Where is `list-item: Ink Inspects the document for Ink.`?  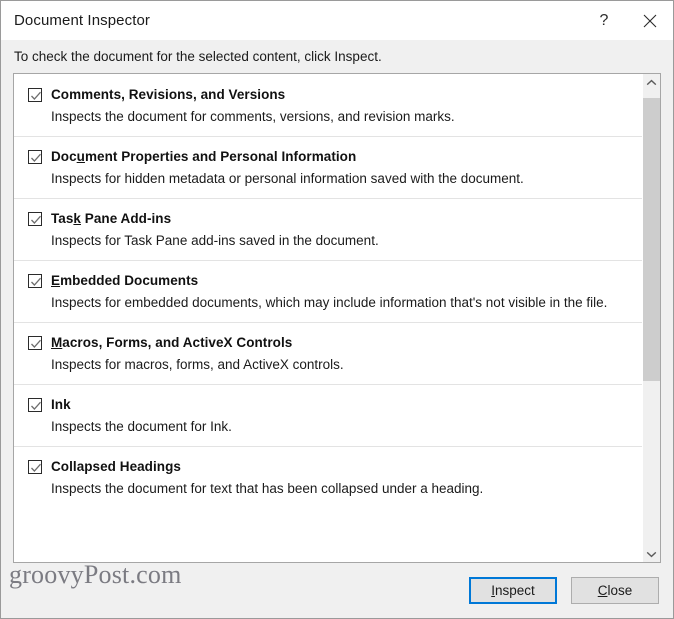 list-item: Ink Inspects the document for Ink. is located at coordinates (328, 415).